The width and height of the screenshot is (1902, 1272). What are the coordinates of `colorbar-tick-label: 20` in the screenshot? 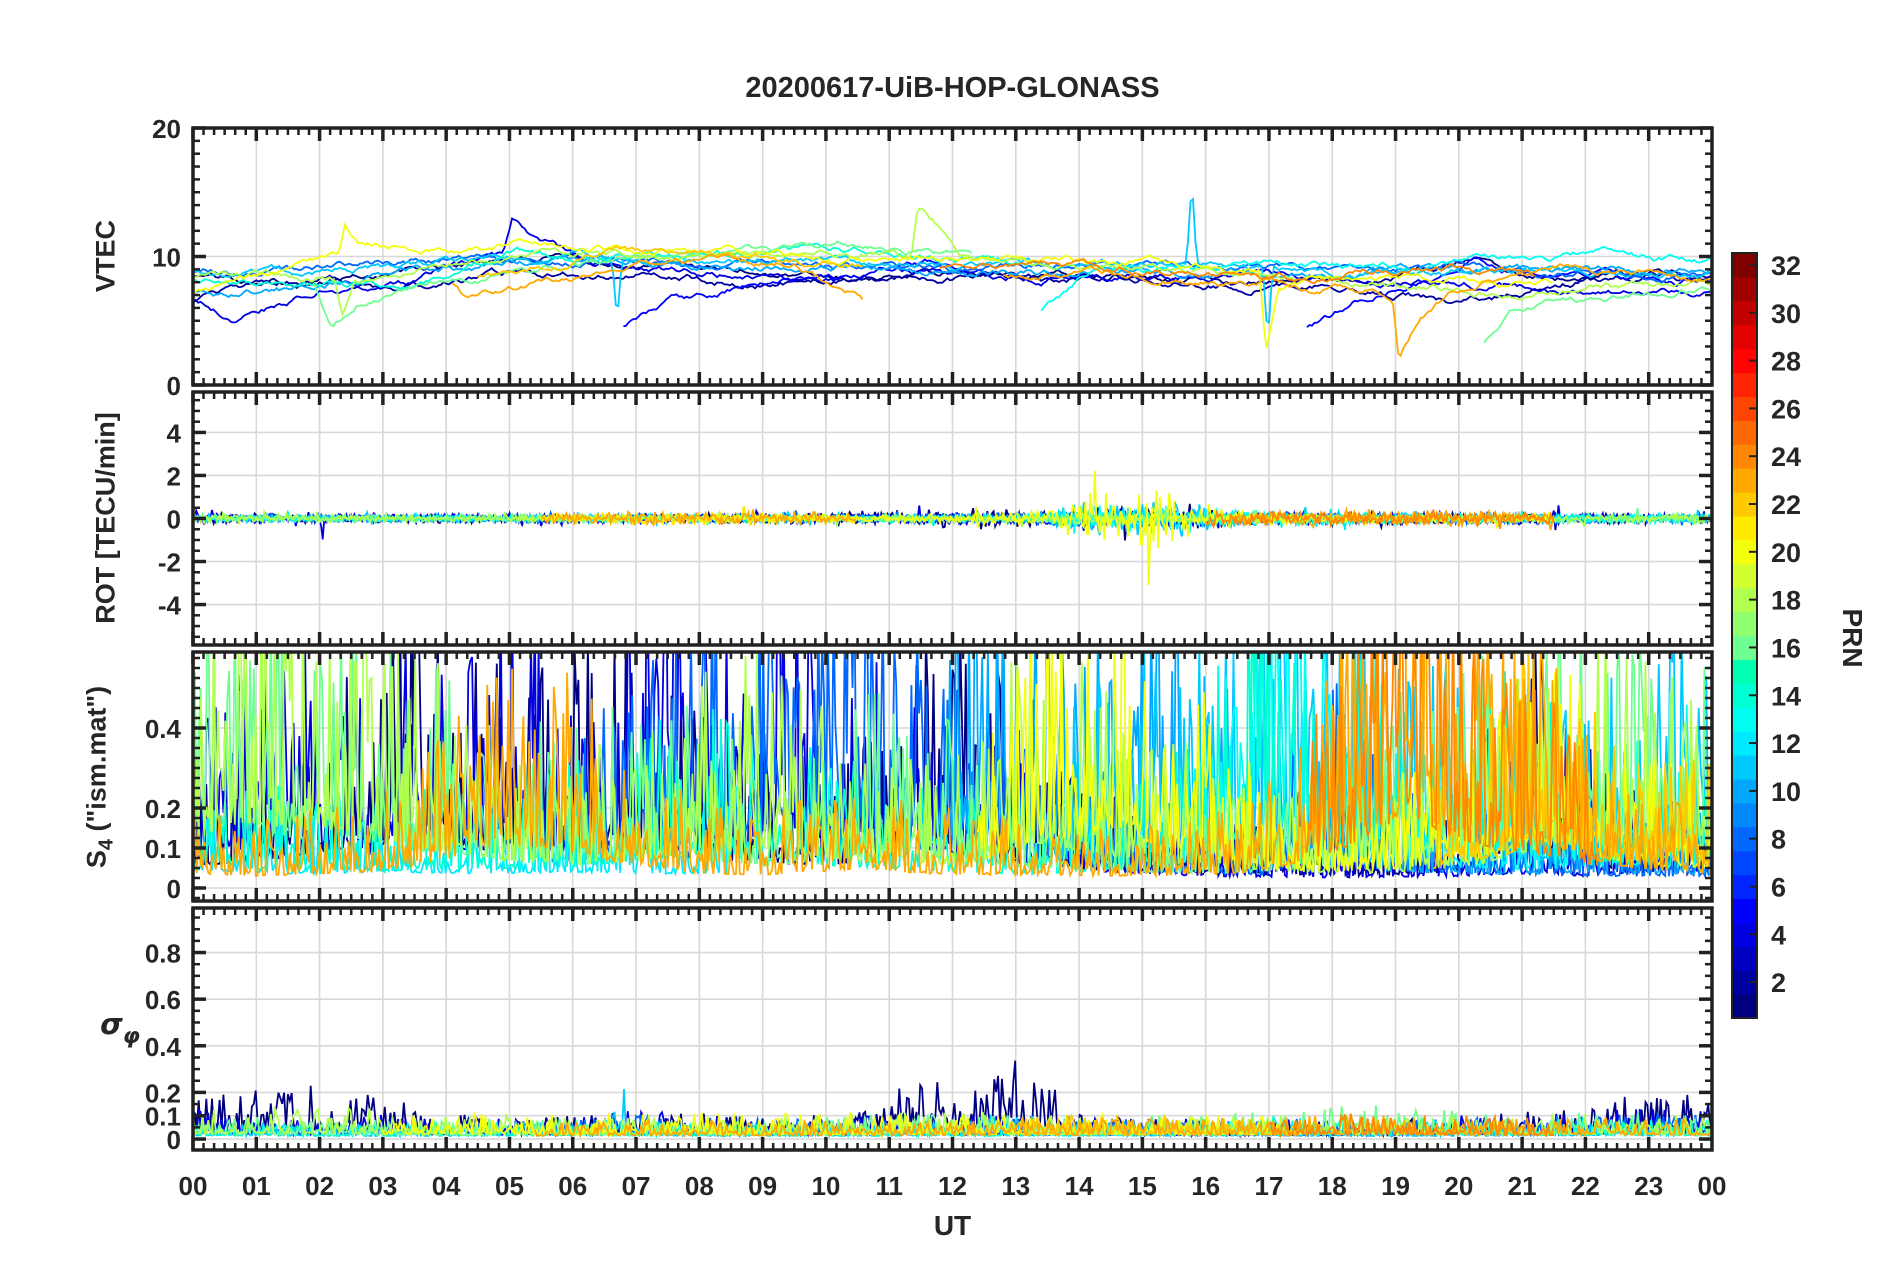 It's located at (1786, 553).